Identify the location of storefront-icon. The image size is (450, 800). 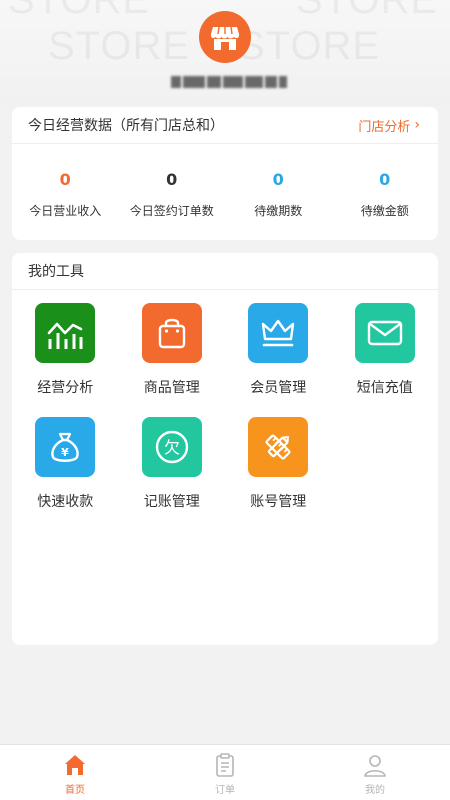
(225, 38).